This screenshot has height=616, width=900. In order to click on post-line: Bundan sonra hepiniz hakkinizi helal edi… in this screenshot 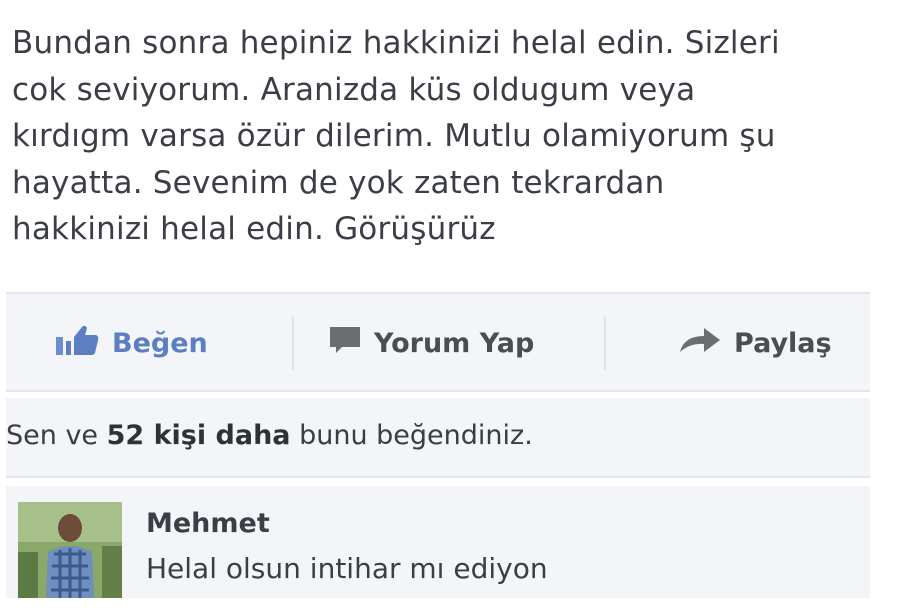, I will do `click(396, 43)`.